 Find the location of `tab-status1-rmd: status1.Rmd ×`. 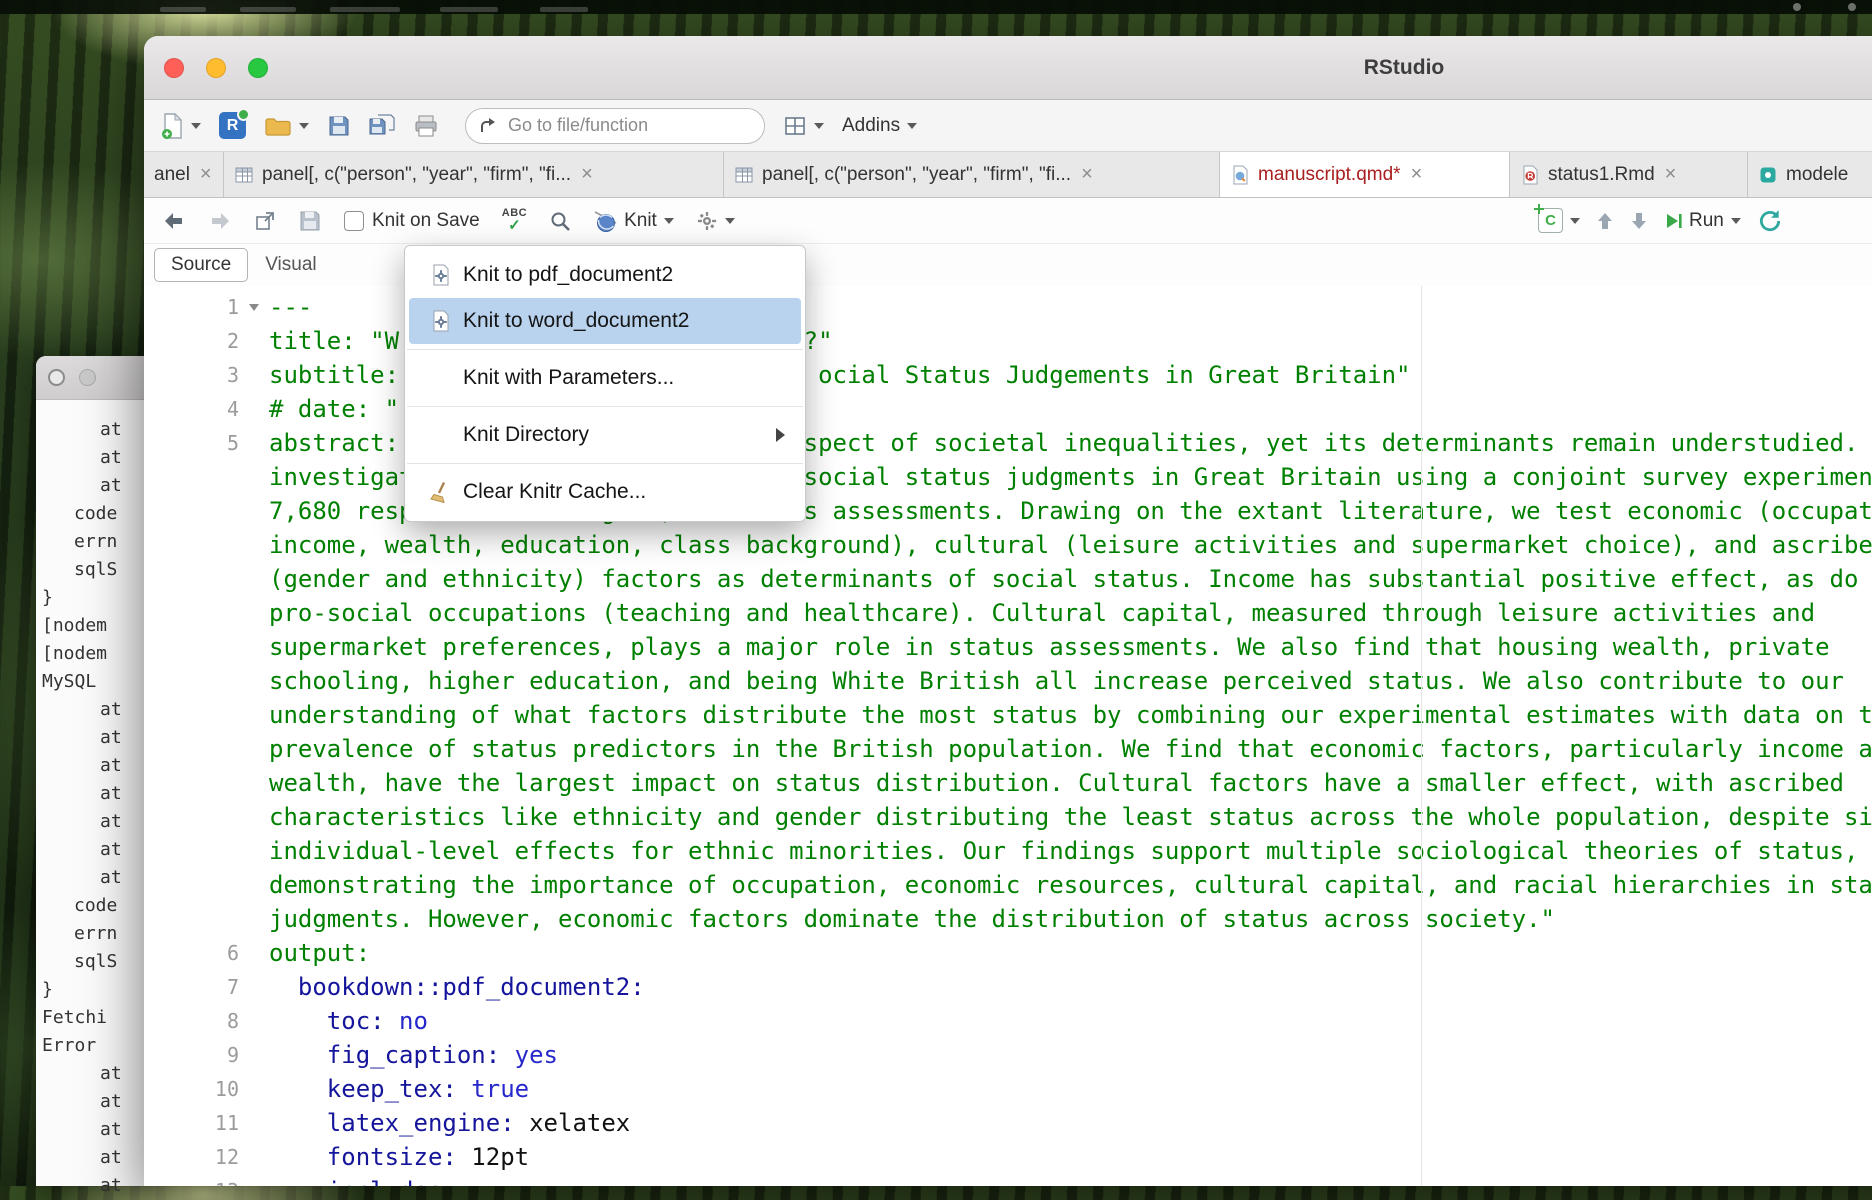

tab-status1-rmd: status1.Rmd × is located at coordinates (1629, 174).